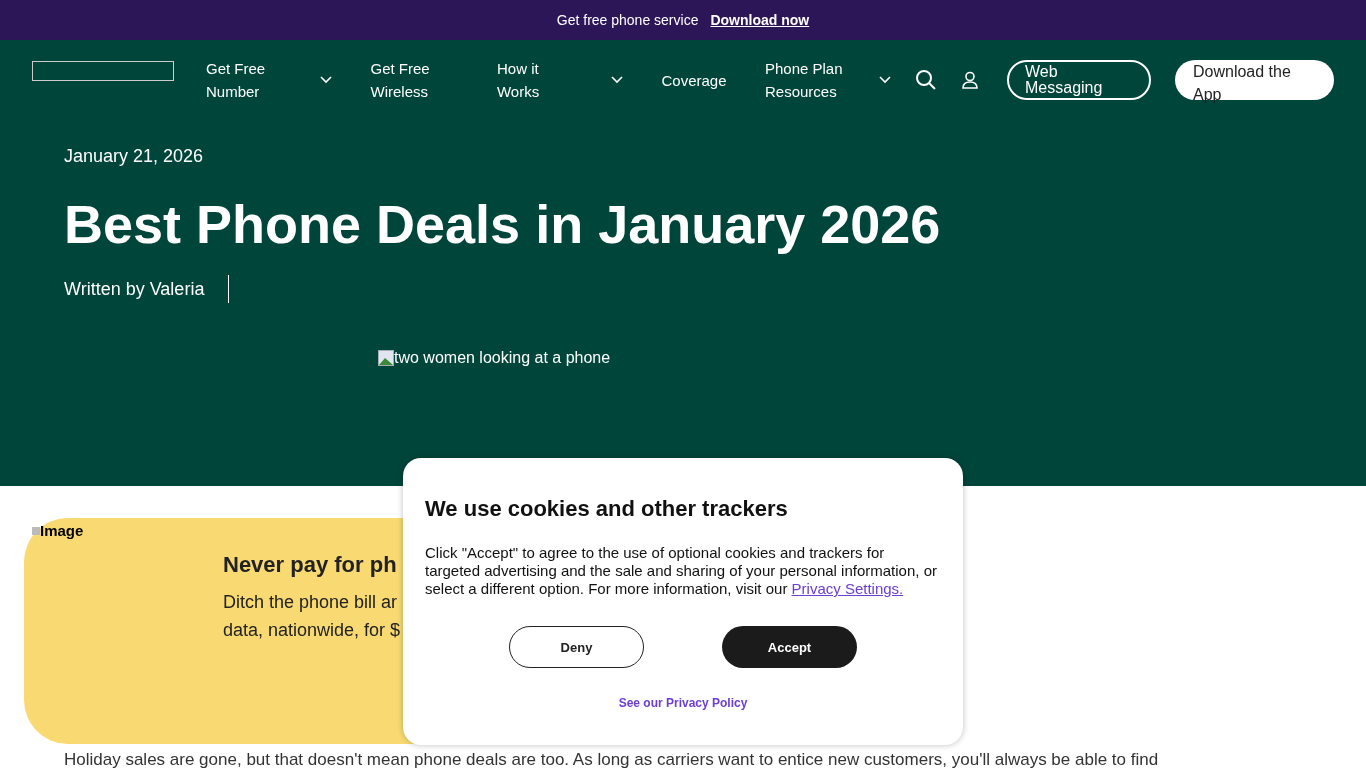 The image size is (1366, 768). What do you see at coordinates (502, 358) in the screenshot?
I see `image-alt-text: two women looking at a phone` at bounding box center [502, 358].